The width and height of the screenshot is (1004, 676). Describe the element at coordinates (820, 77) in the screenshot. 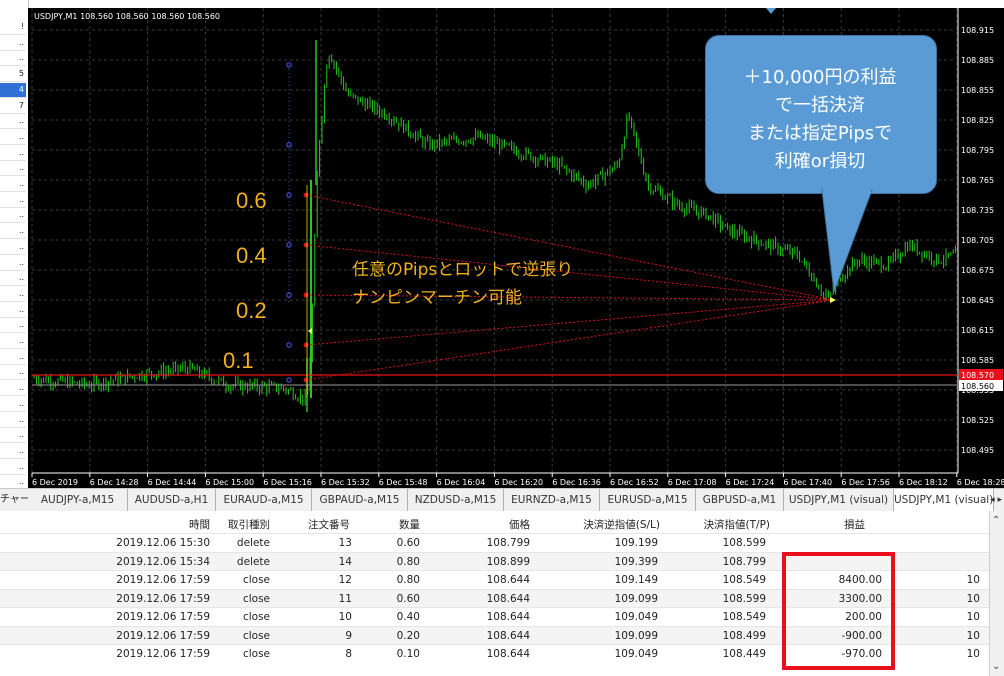

I see `callout-line-1: ＋10,000円の利益` at that location.